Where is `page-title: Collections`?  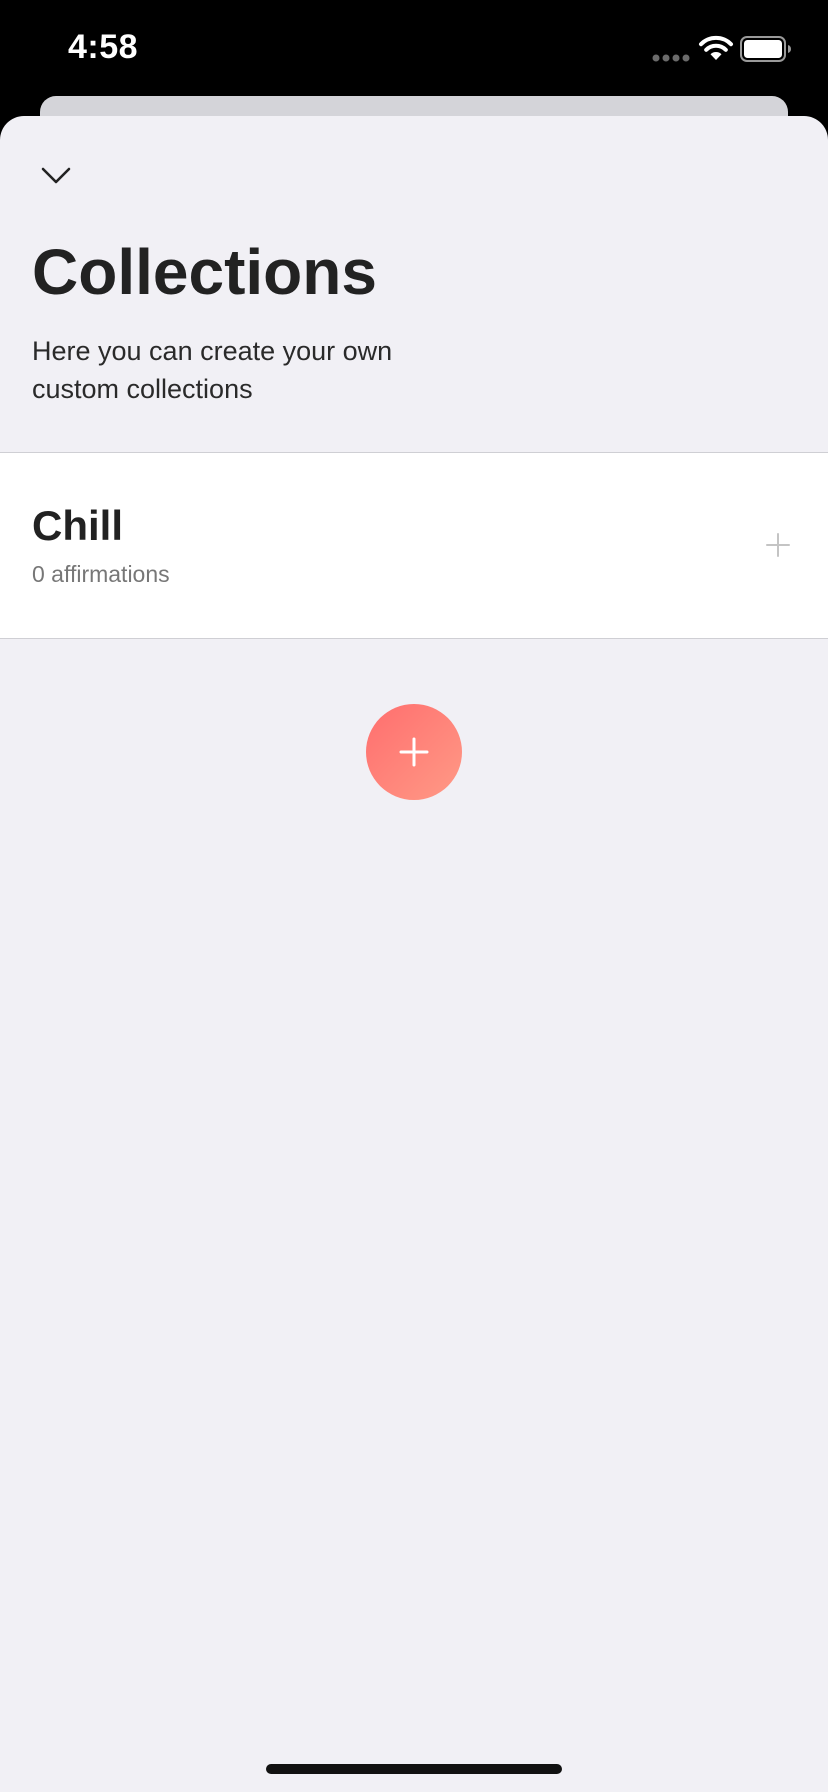
page-title: Collections is located at coordinates (204, 272).